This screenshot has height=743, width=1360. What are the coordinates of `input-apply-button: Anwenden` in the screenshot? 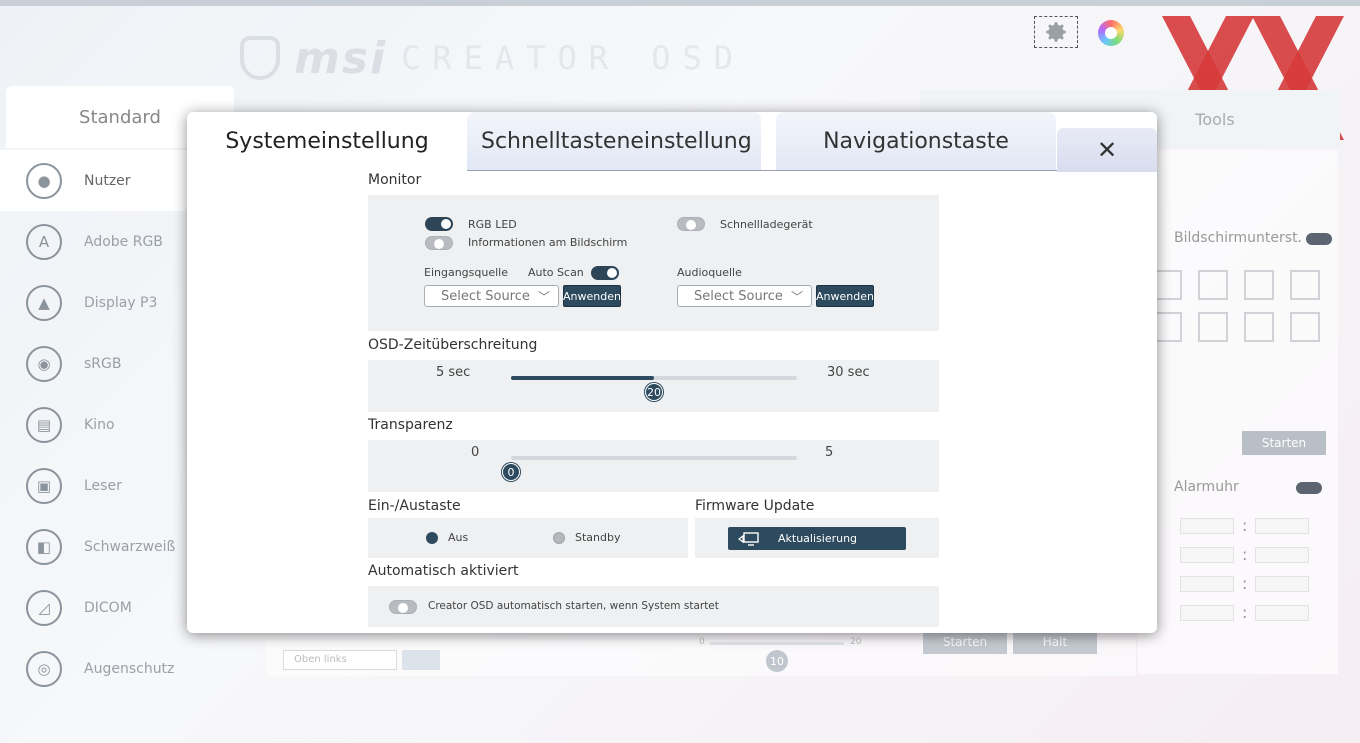 It's located at (592, 296).